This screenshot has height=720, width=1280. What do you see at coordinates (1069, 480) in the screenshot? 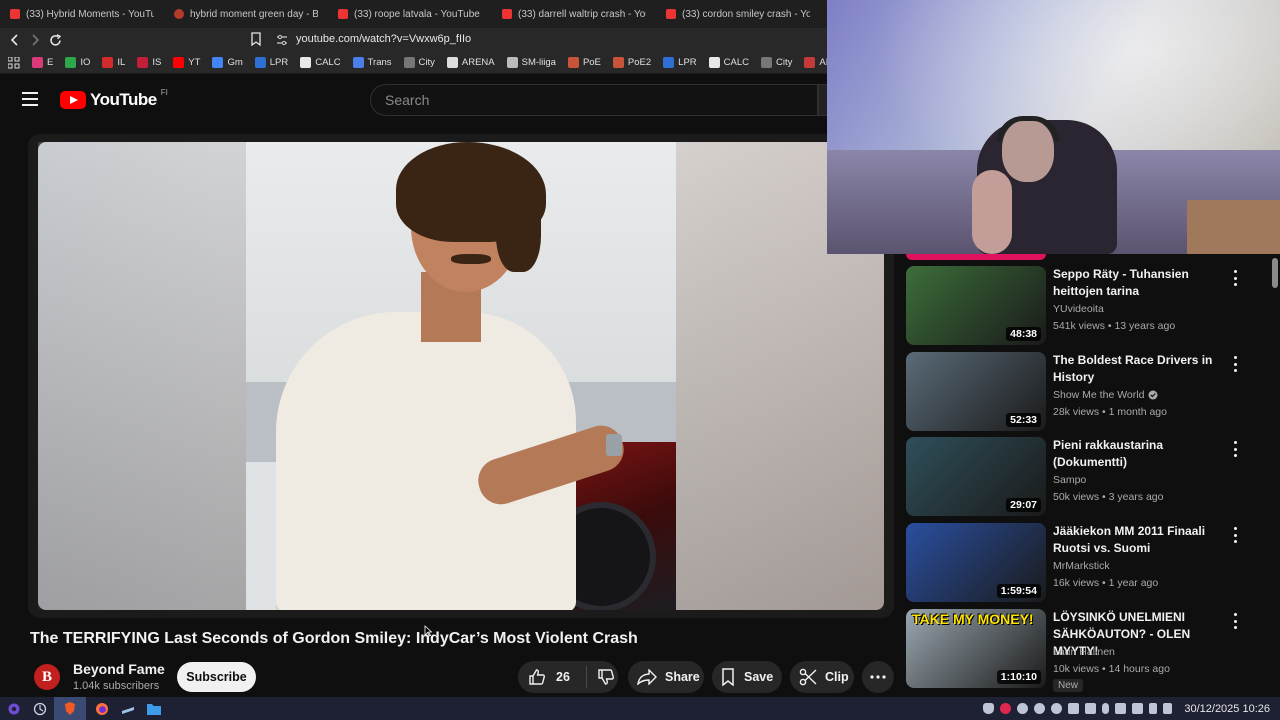
I see `recommended-channel: Sampo` at bounding box center [1069, 480].